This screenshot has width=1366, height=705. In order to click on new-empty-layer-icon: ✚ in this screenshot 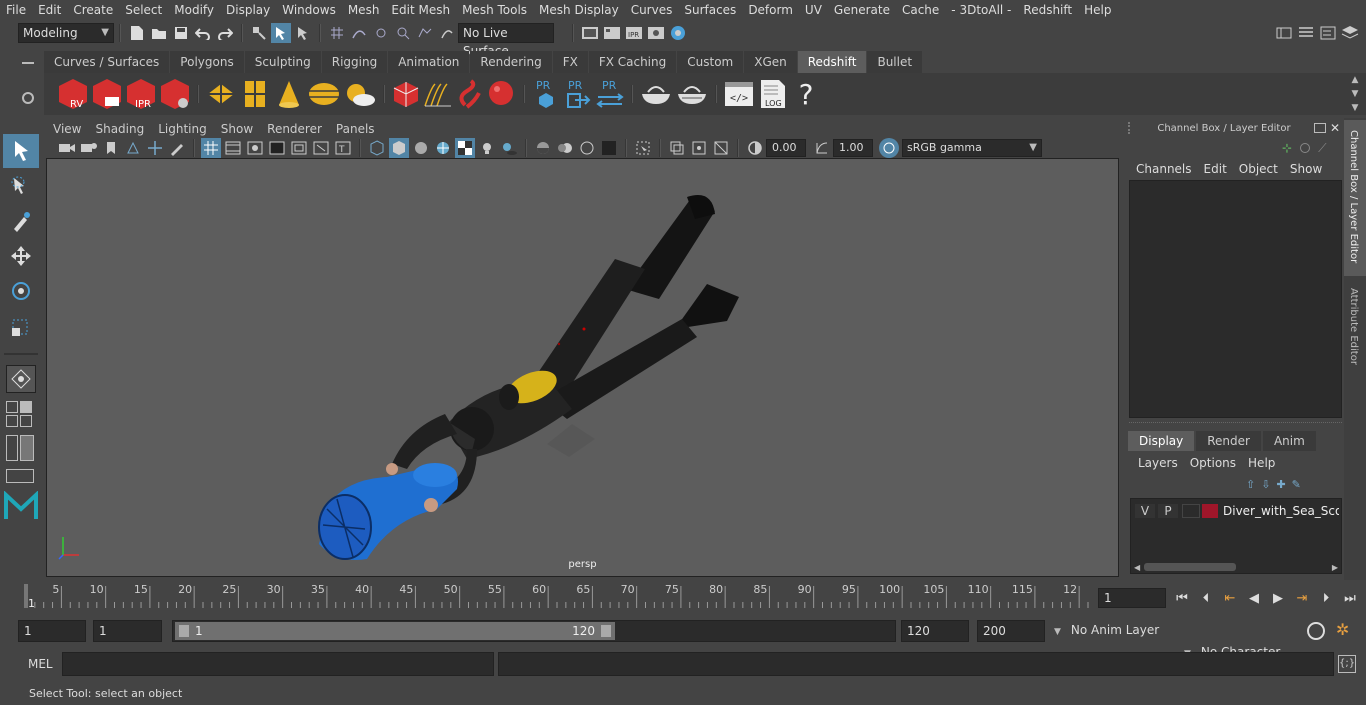, I will do `click(1280, 484)`.